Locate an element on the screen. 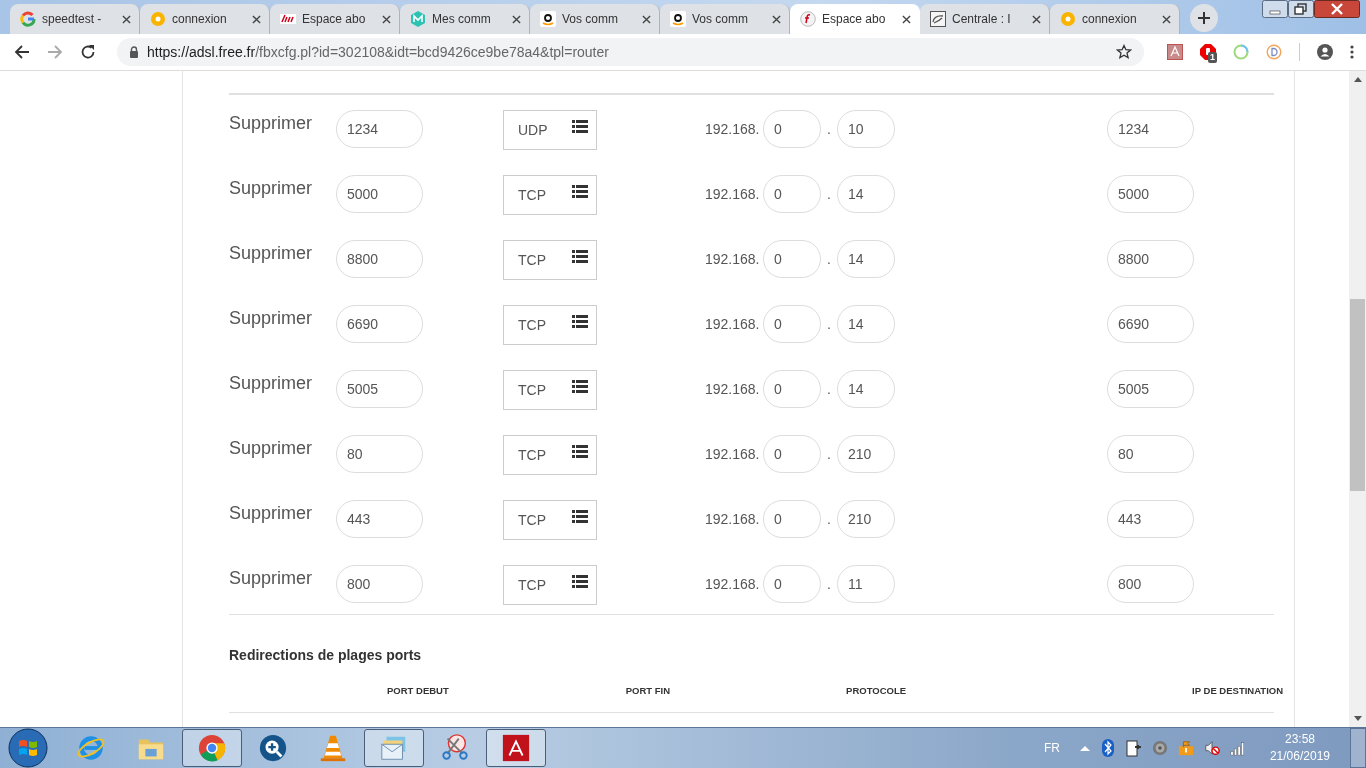  minimize-button is located at coordinates (1275, 9).